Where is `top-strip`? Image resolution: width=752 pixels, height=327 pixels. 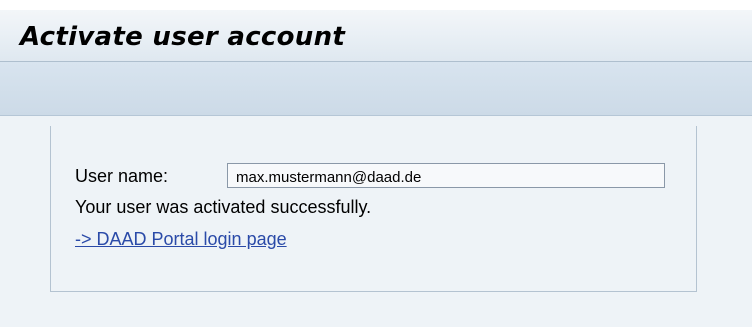 top-strip is located at coordinates (376, 5).